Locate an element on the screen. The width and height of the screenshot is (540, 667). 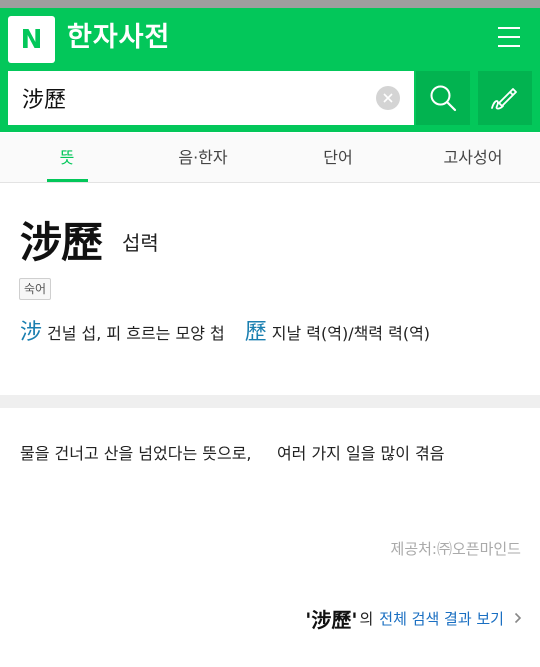
character-meaning: 건널 섭, 피 흐르는 모양 첩 is located at coordinates (136, 333).